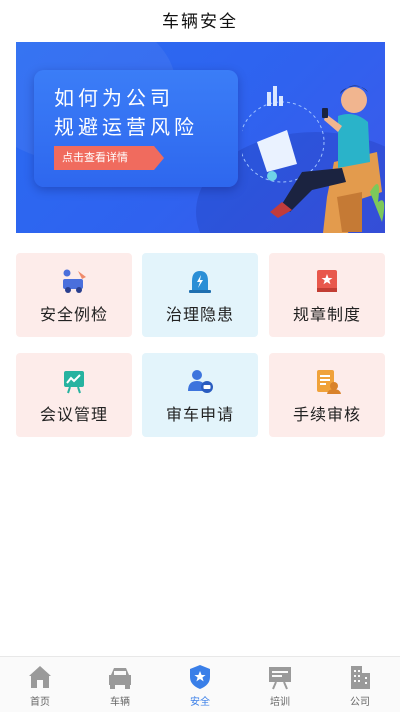 The width and height of the screenshot is (400, 712). Describe the element at coordinates (74, 295) in the screenshot. I see `tile-safety-inspection: 安全例检` at that location.